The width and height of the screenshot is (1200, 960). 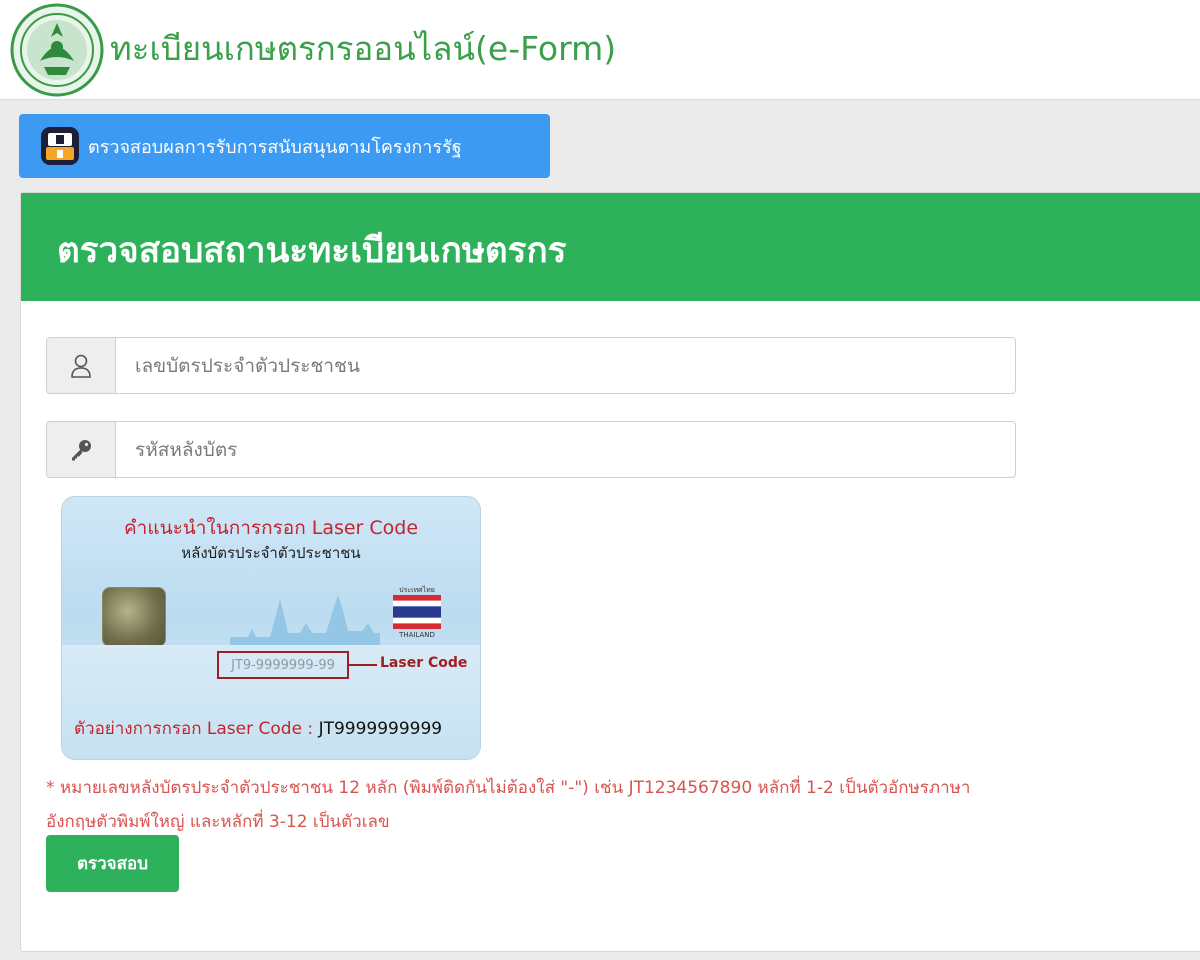 I want to click on site-title: ทะเบียนเกษตรกรออนไลน์(e-Form), so click(x=363, y=48).